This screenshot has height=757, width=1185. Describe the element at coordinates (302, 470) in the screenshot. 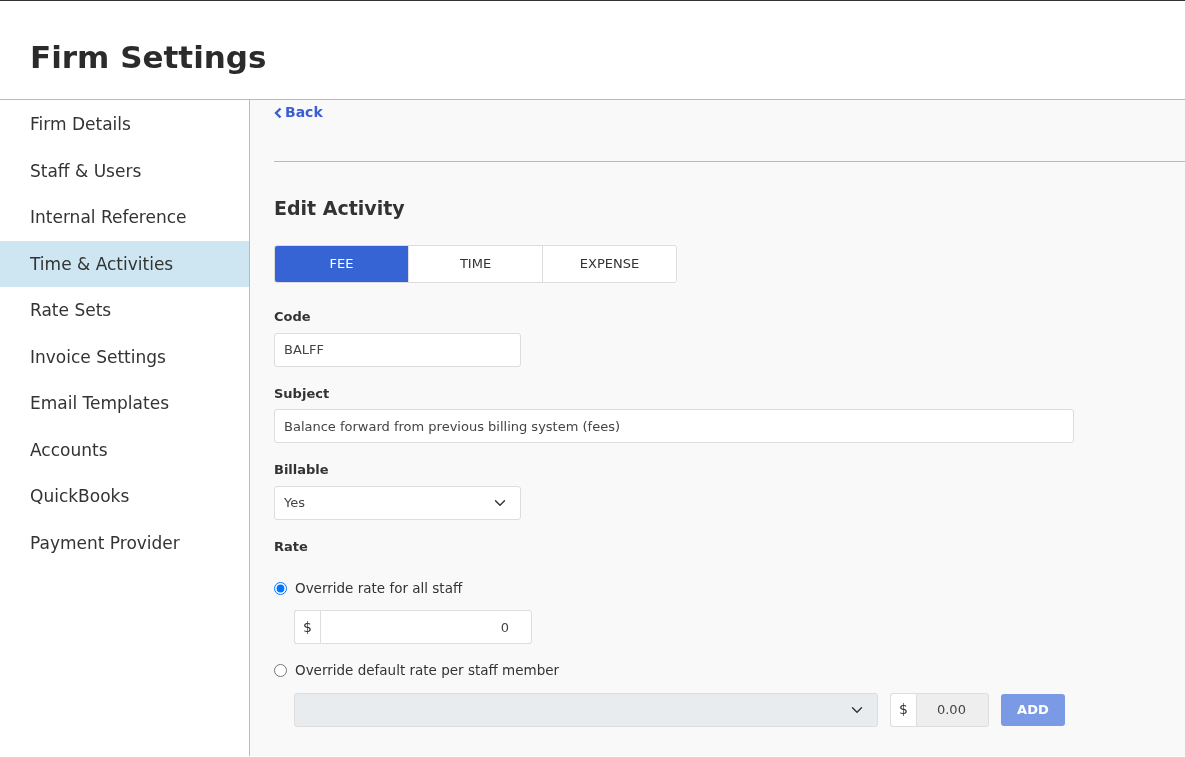

I see `field-label: Billable` at that location.